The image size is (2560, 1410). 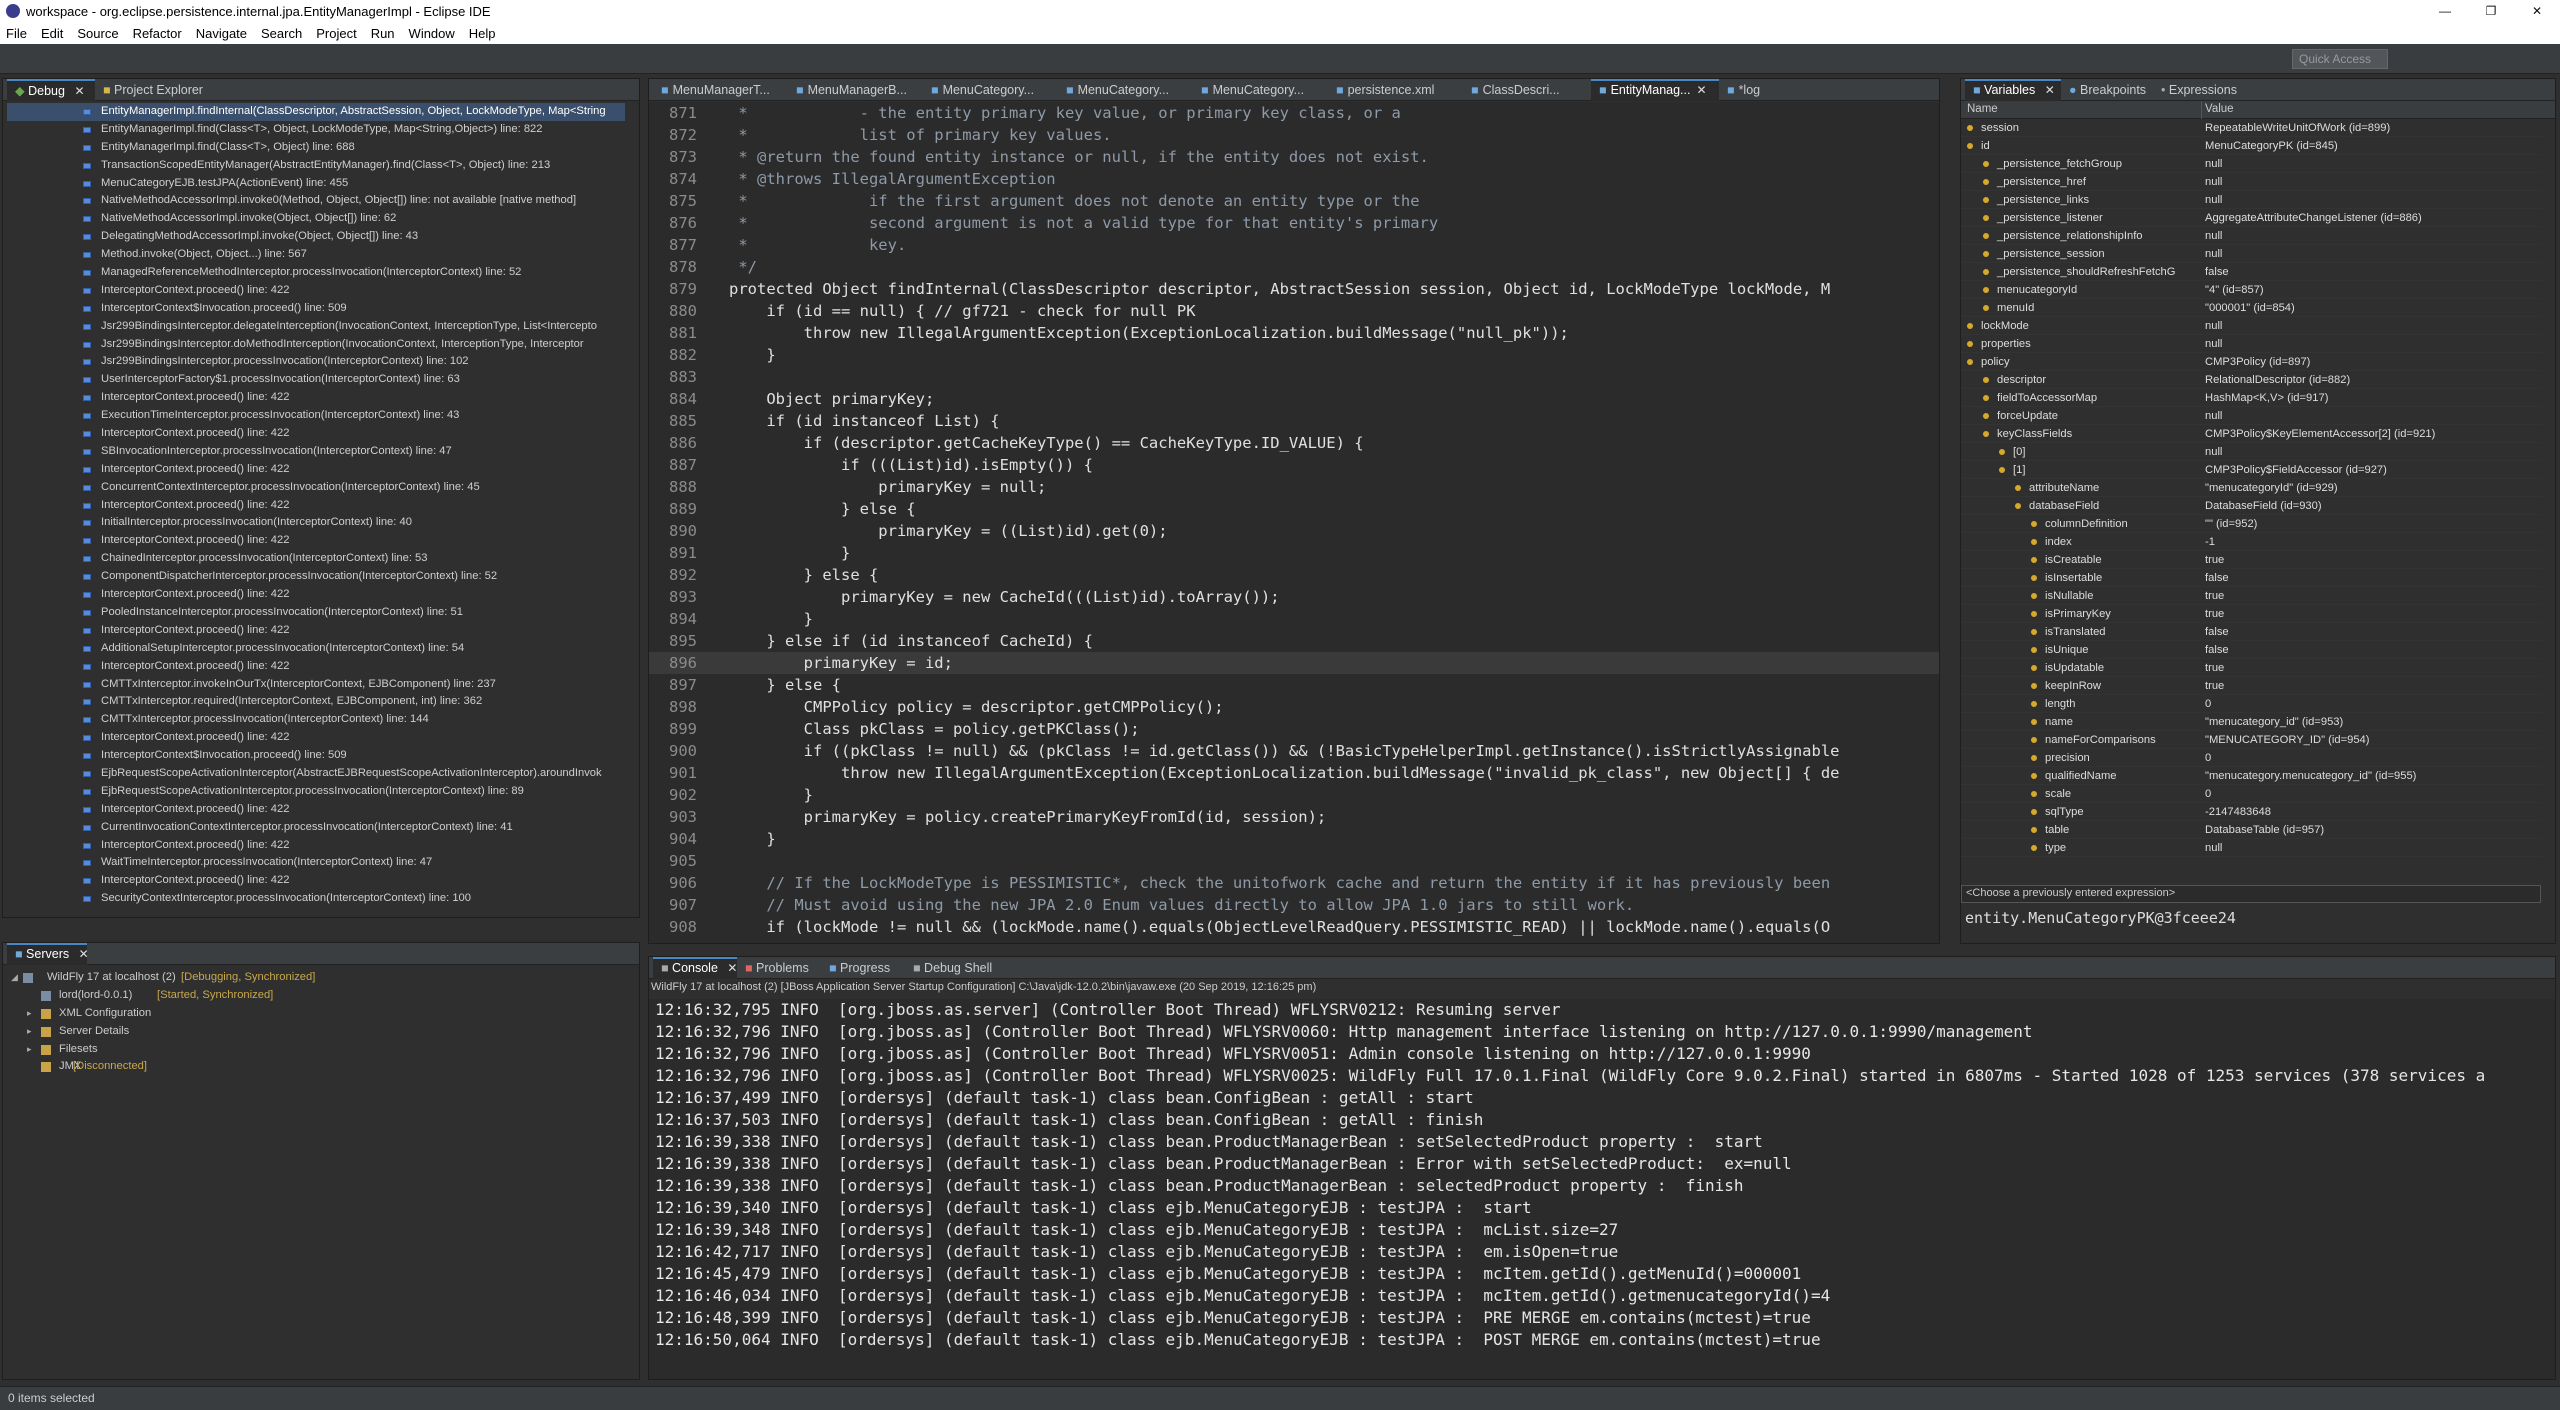 What do you see at coordinates (1982, 109) in the screenshot?
I see `column-name: Name` at bounding box center [1982, 109].